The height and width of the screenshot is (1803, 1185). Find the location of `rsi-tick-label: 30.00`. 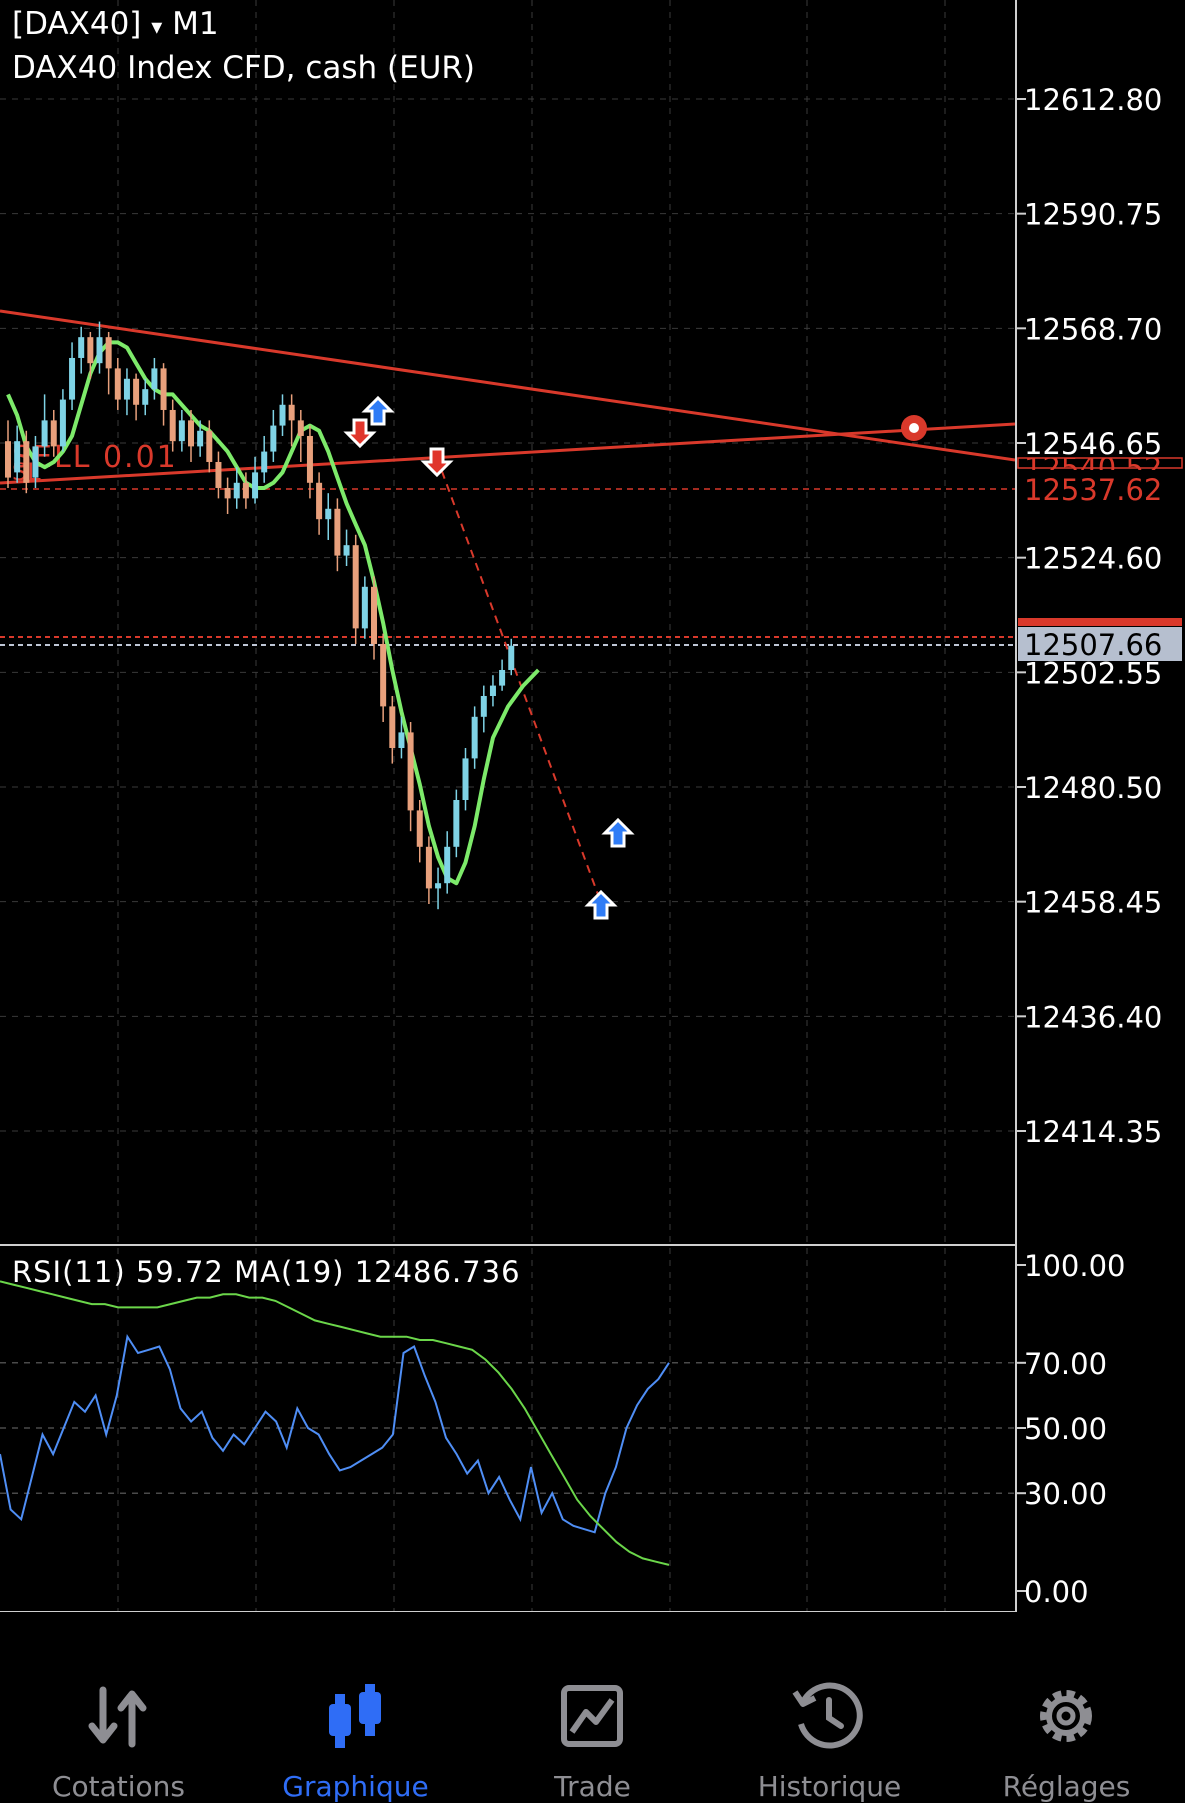

rsi-tick-label: 30.00 is located at coordinates (1065, 1494).